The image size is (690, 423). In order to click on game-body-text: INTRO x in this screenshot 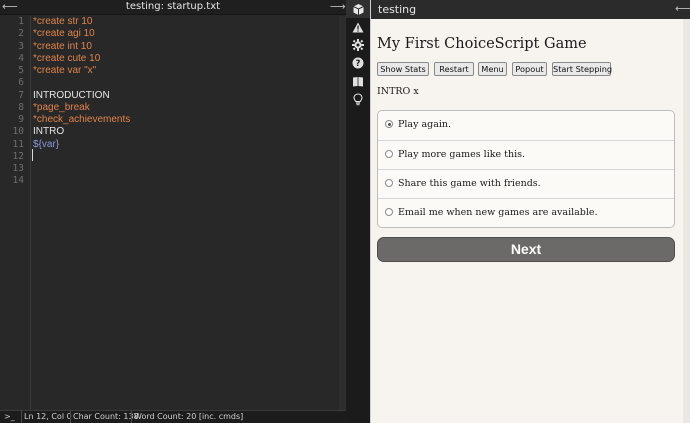, I will do `click(398, 91)`.